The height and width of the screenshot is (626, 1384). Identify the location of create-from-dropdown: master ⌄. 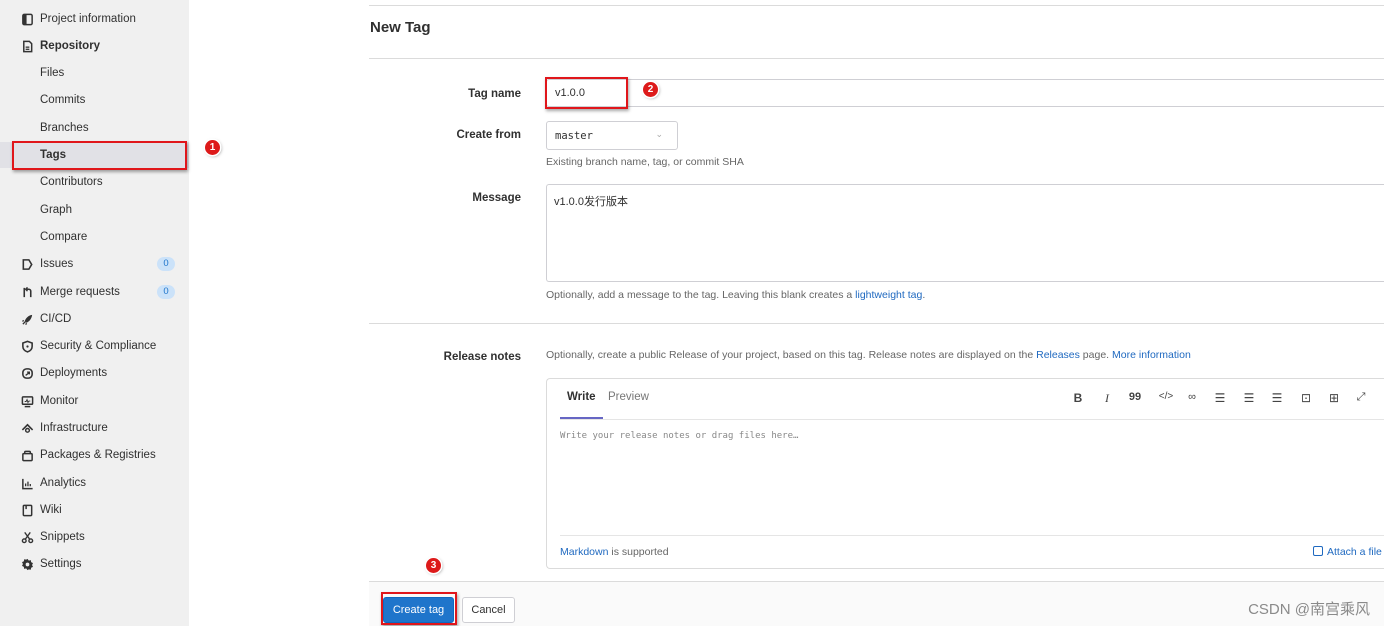
(612, 135).